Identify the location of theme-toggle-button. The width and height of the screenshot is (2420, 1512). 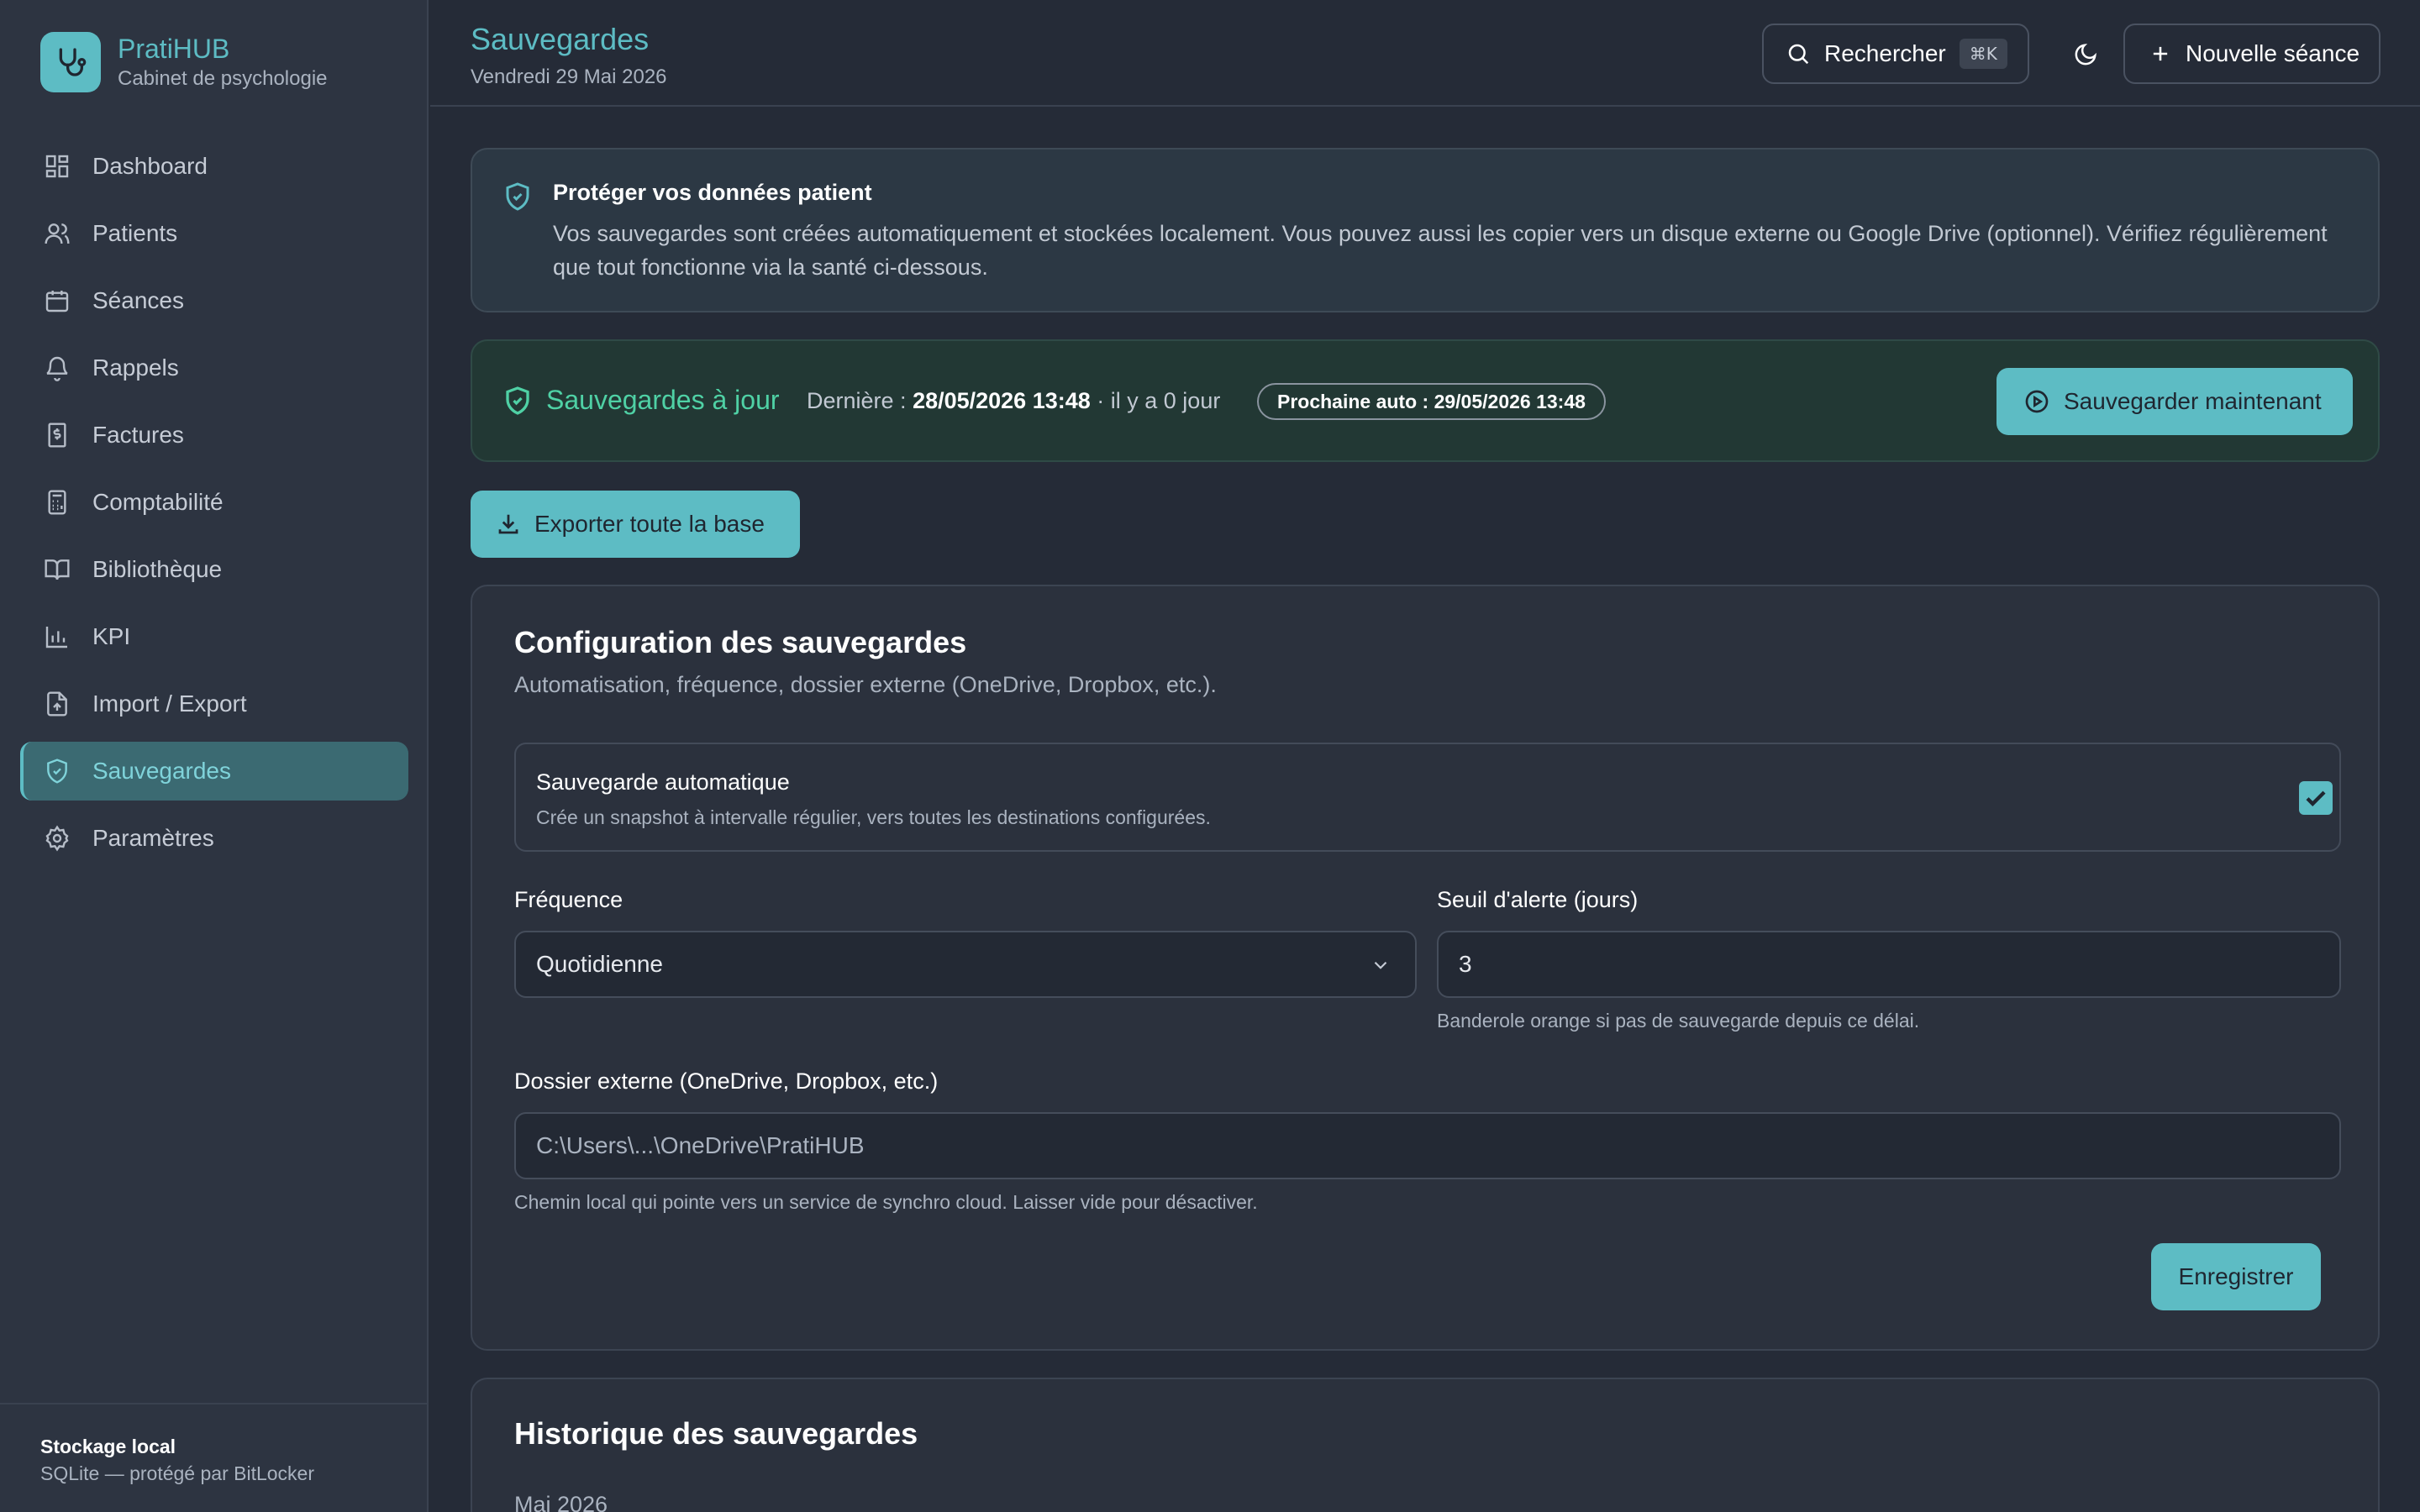
(2086, 54).